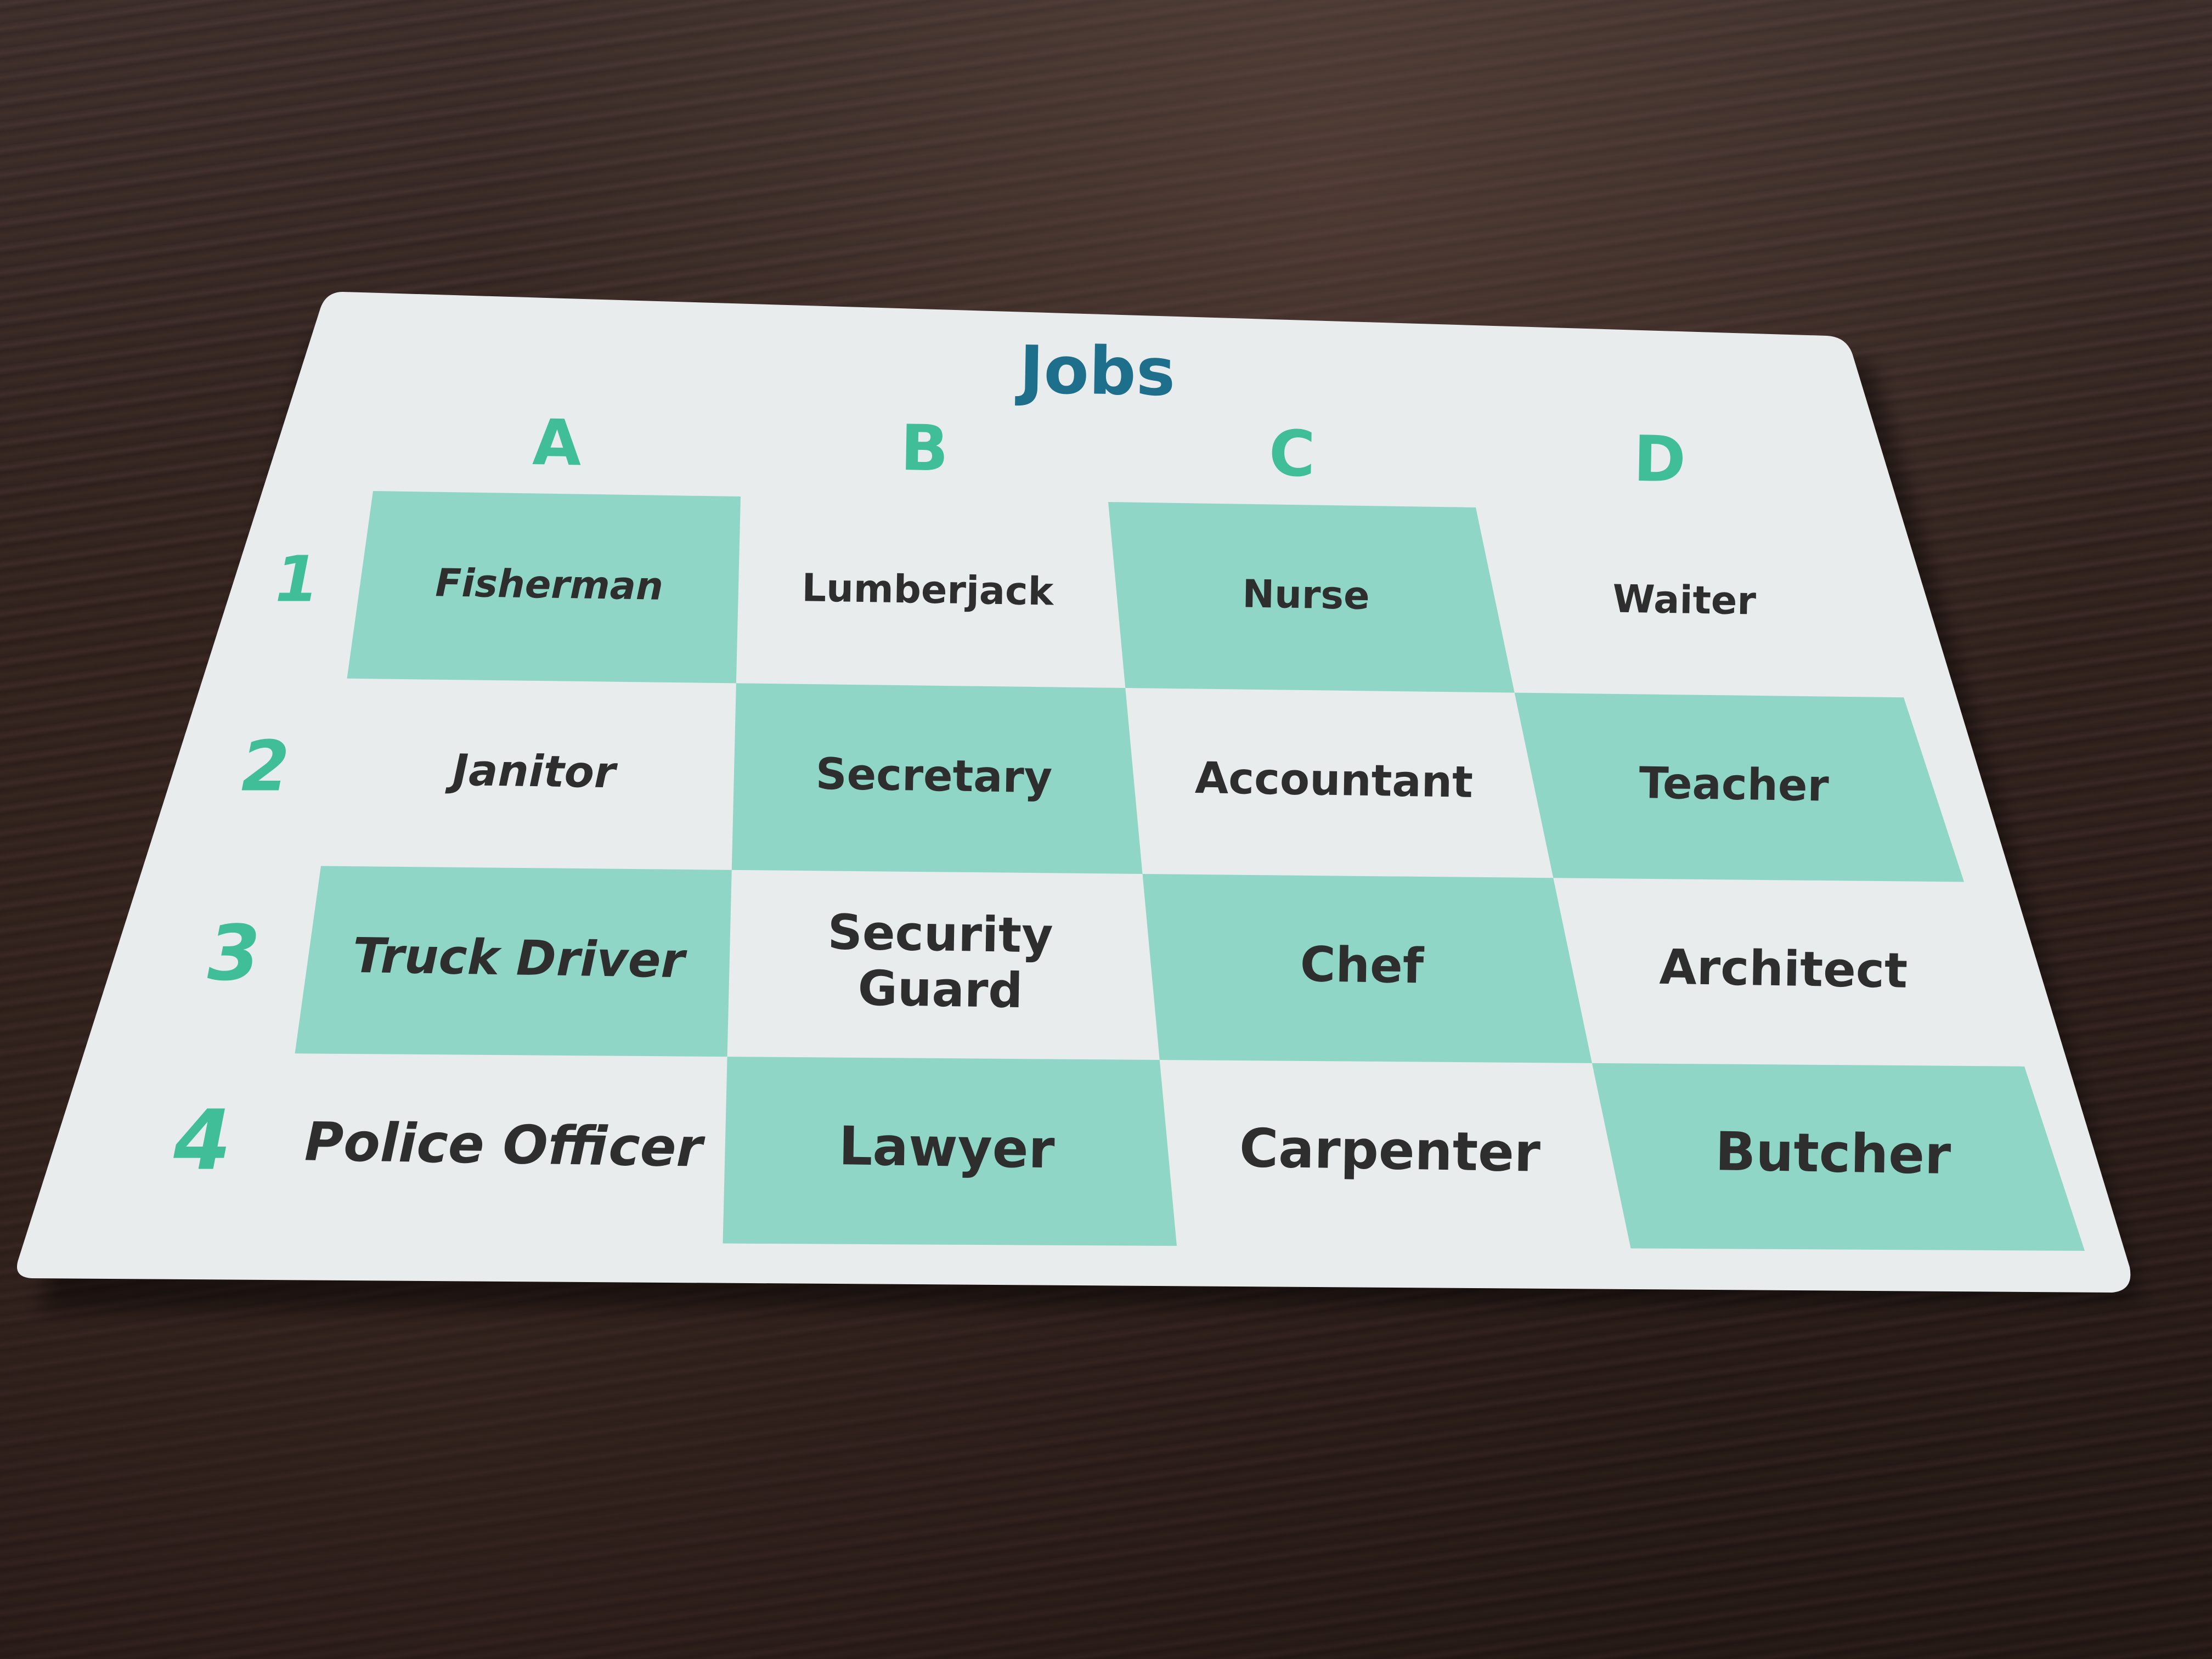 The width and height of the screenshot is (2212, 1659). I want to click on row-label: 1, so click(297, 580).